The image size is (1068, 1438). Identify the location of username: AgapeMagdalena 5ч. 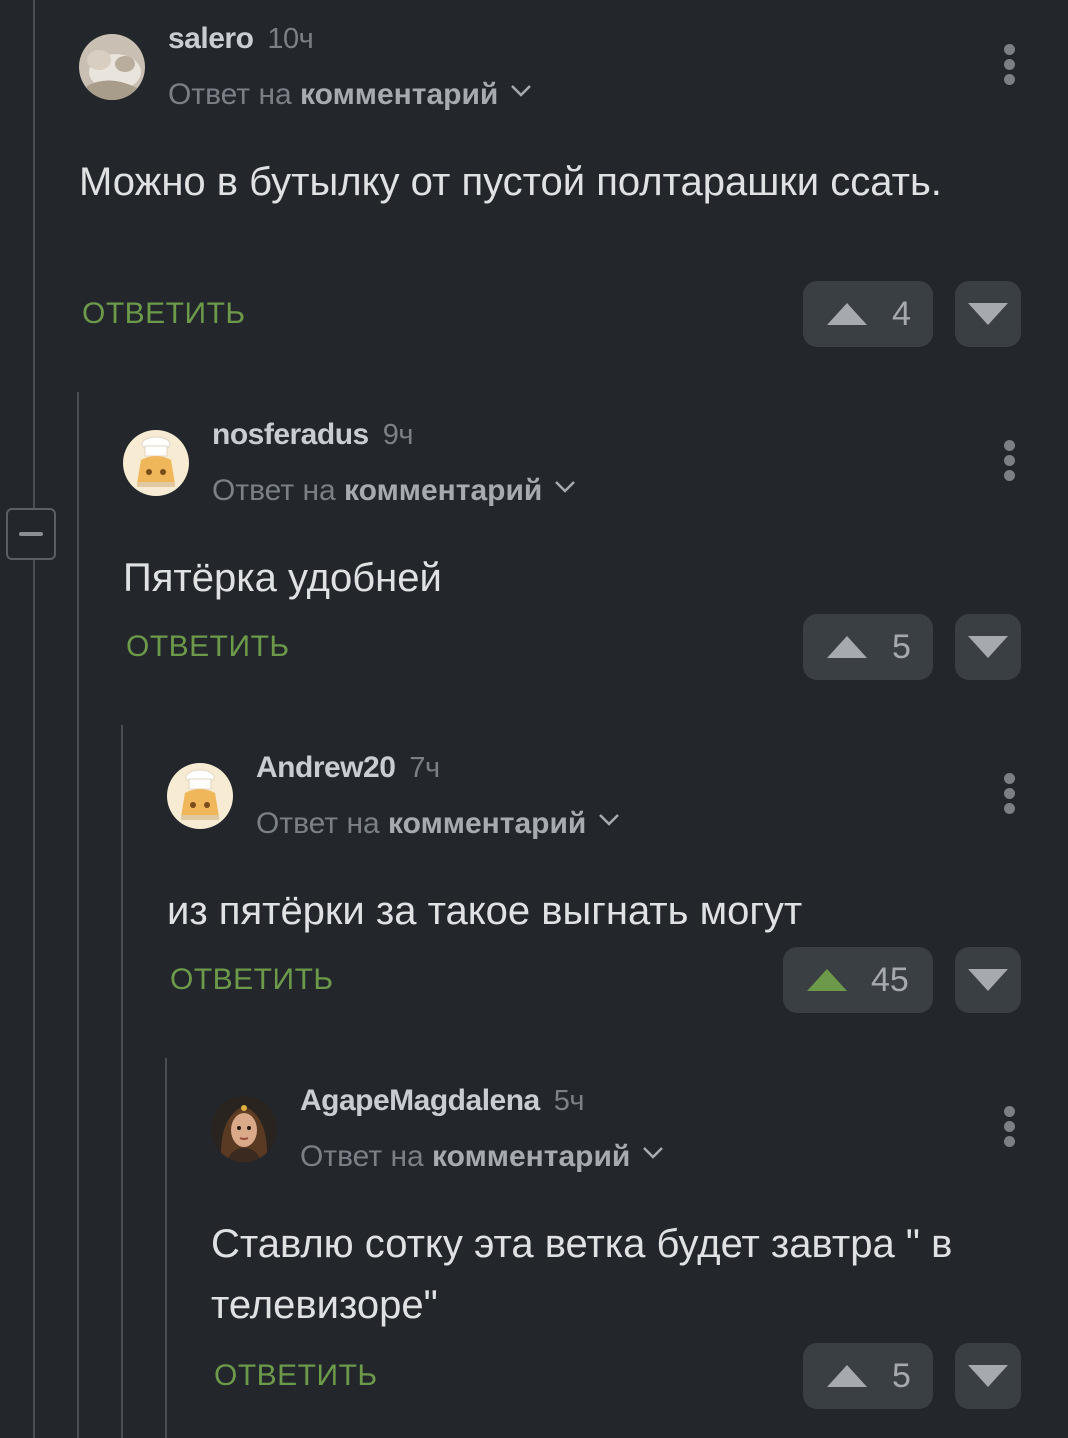
(442, 1101).